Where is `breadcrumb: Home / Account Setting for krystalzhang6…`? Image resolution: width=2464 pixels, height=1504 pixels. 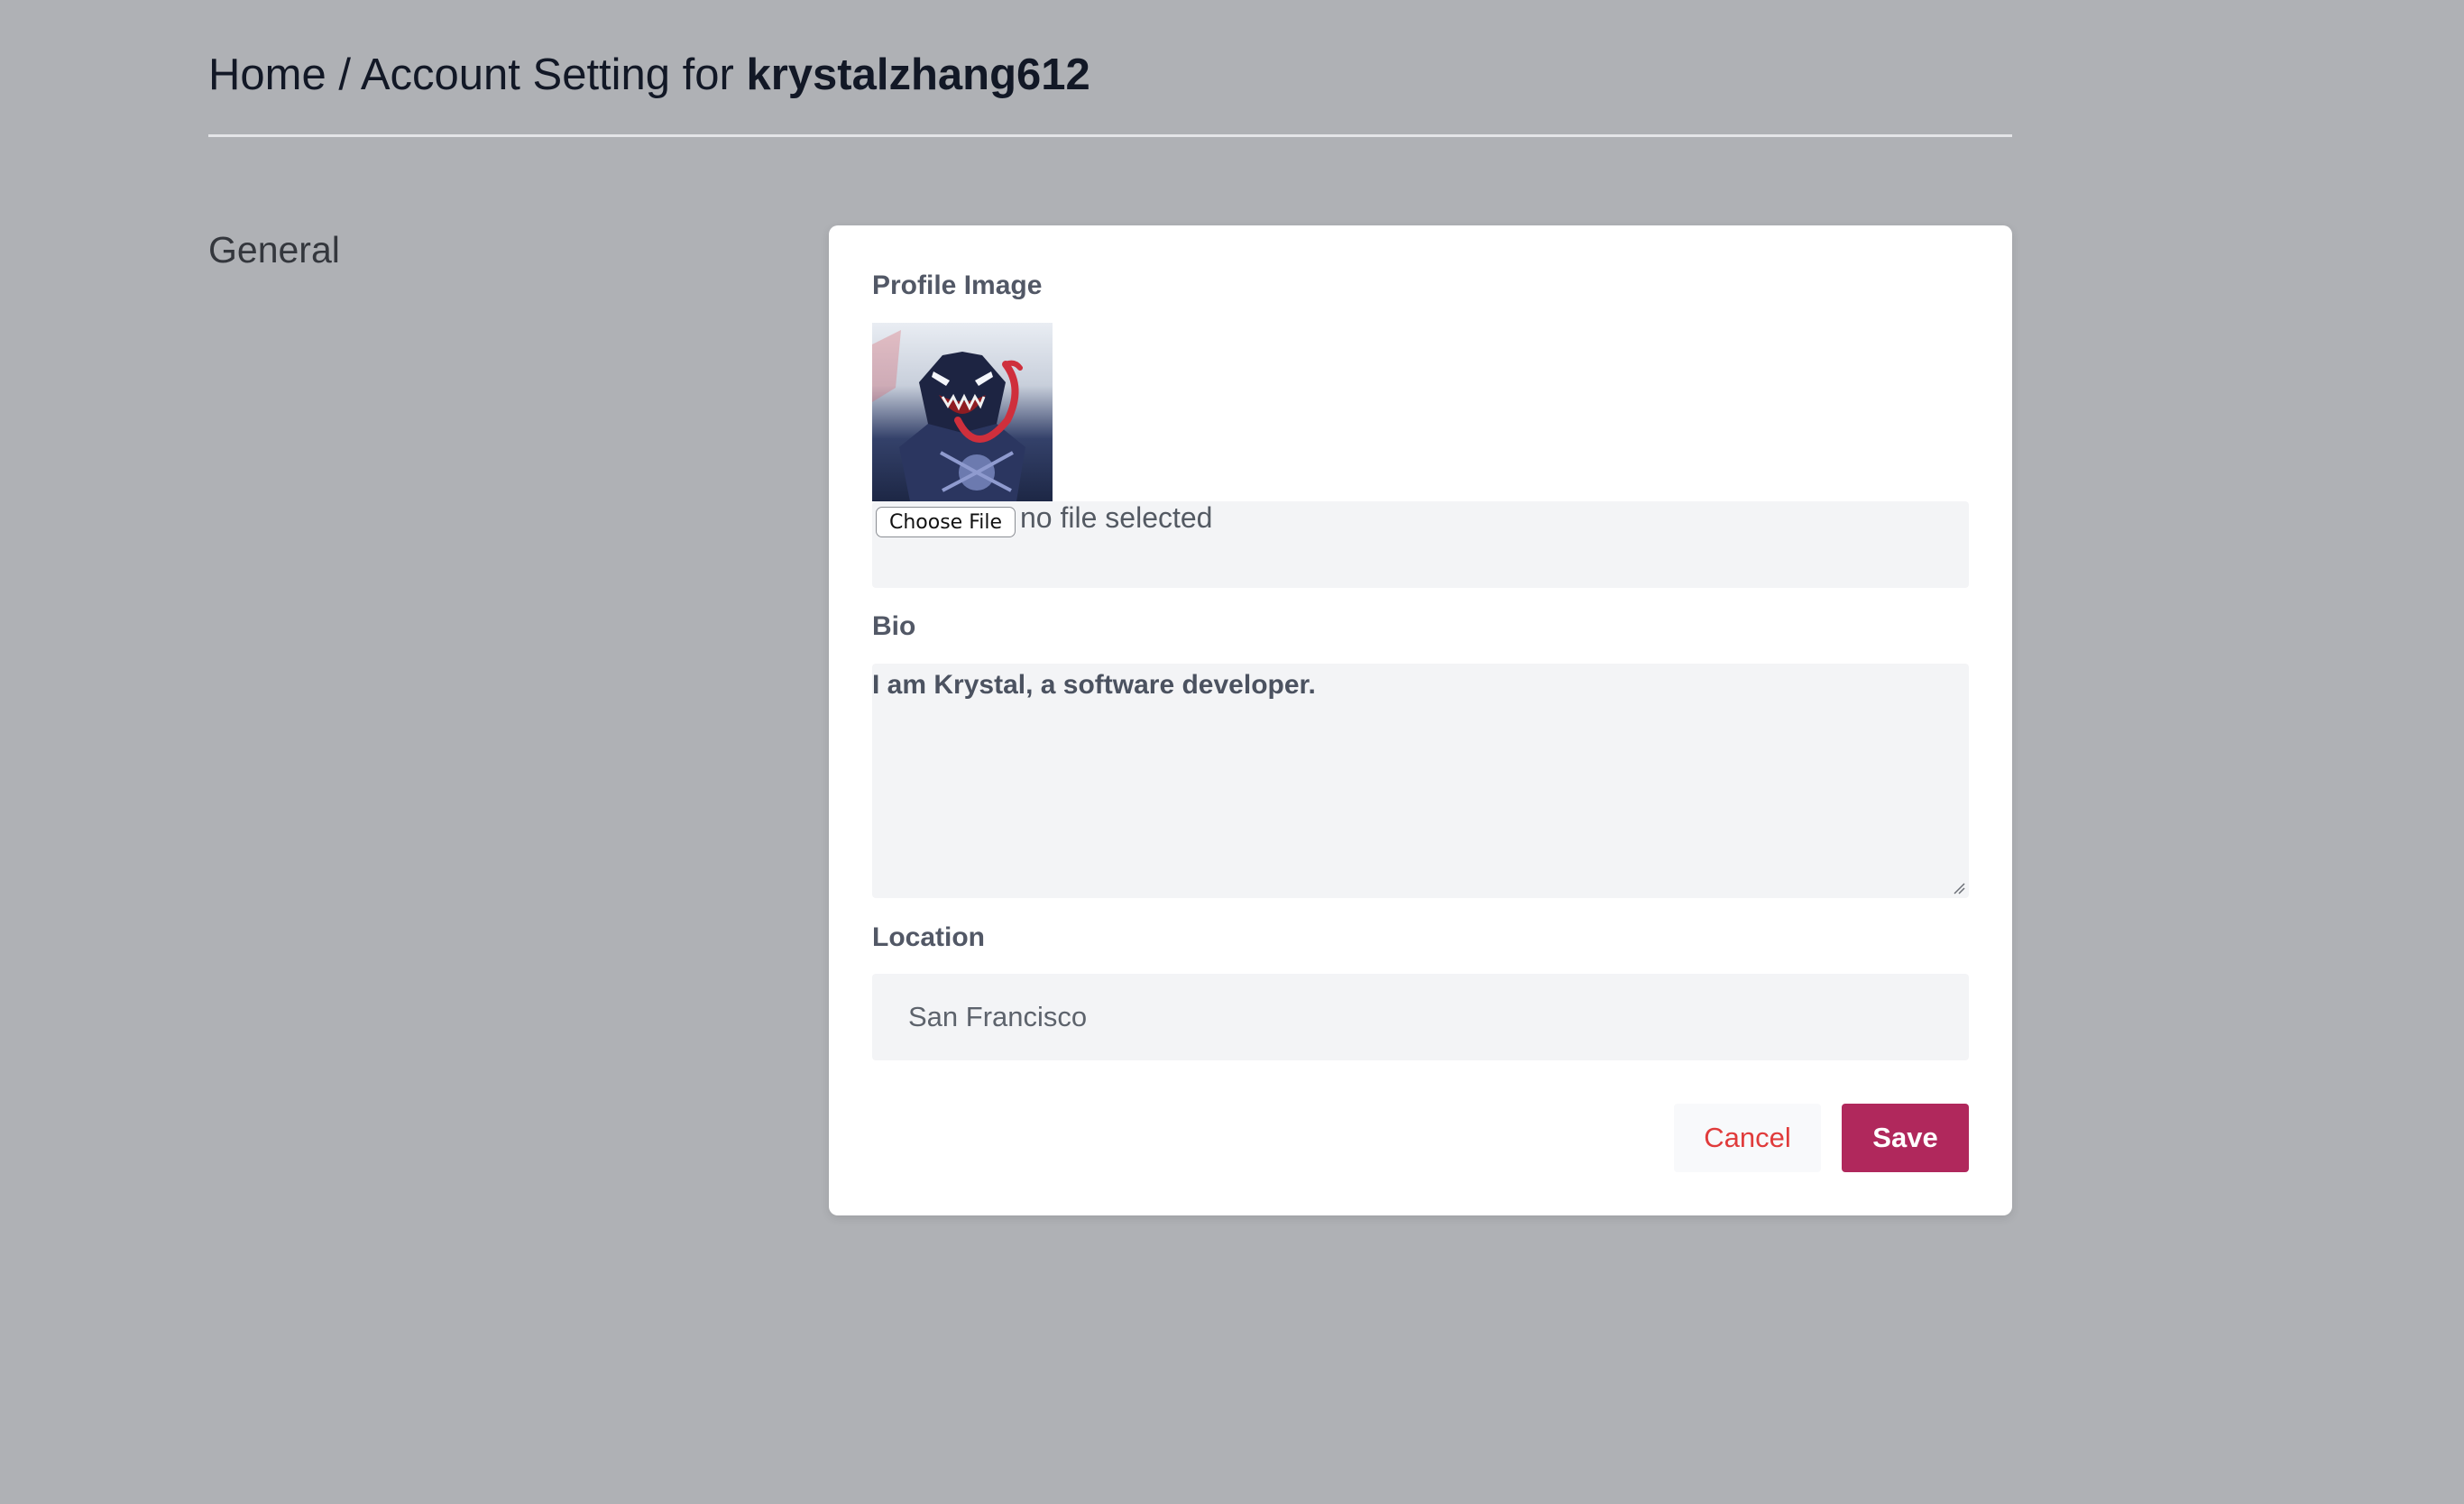 breadcrumb: Home / Account Setting for krystalzhang6… is located at coordinates (1110, 74).